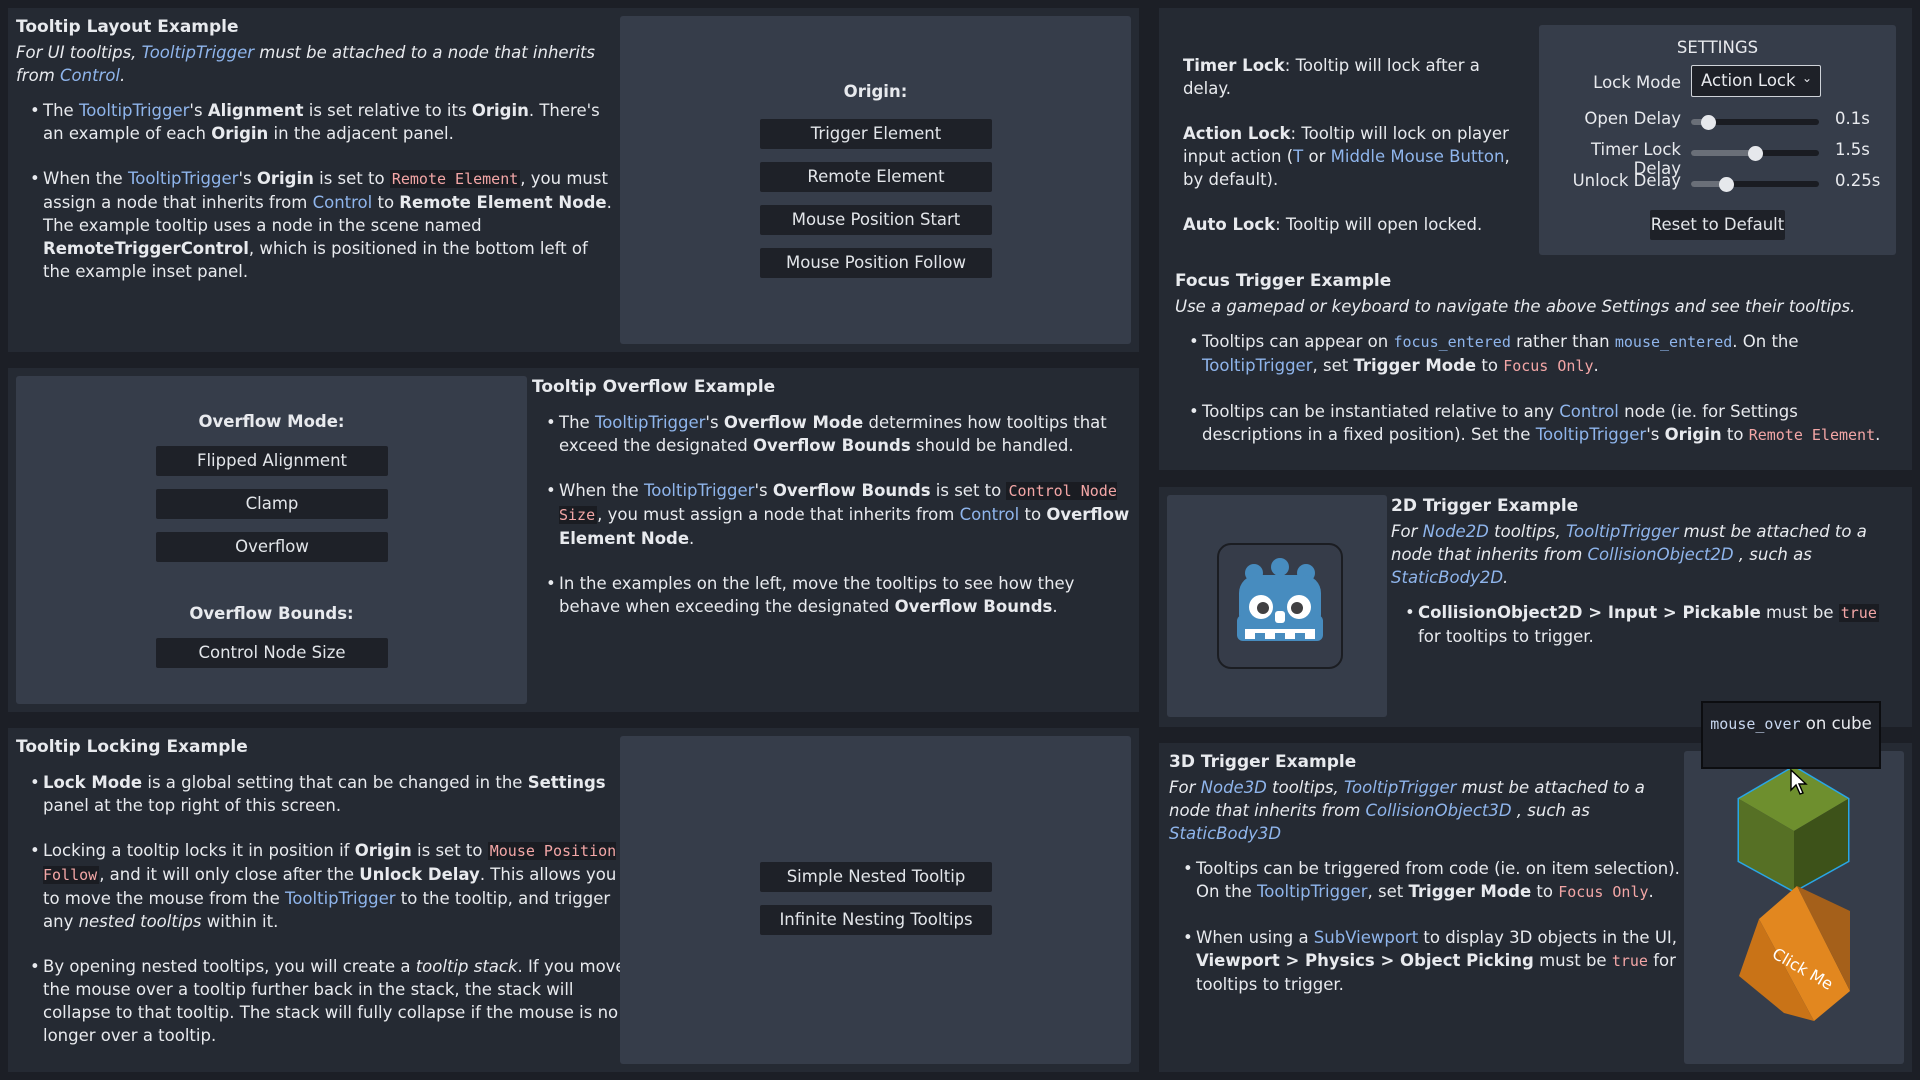 The image size is (1920, 1080). Describe the element at coordinates (1717, 225) in the screenshot. I see `reset-to-default-button: Reset to Default` at that location.